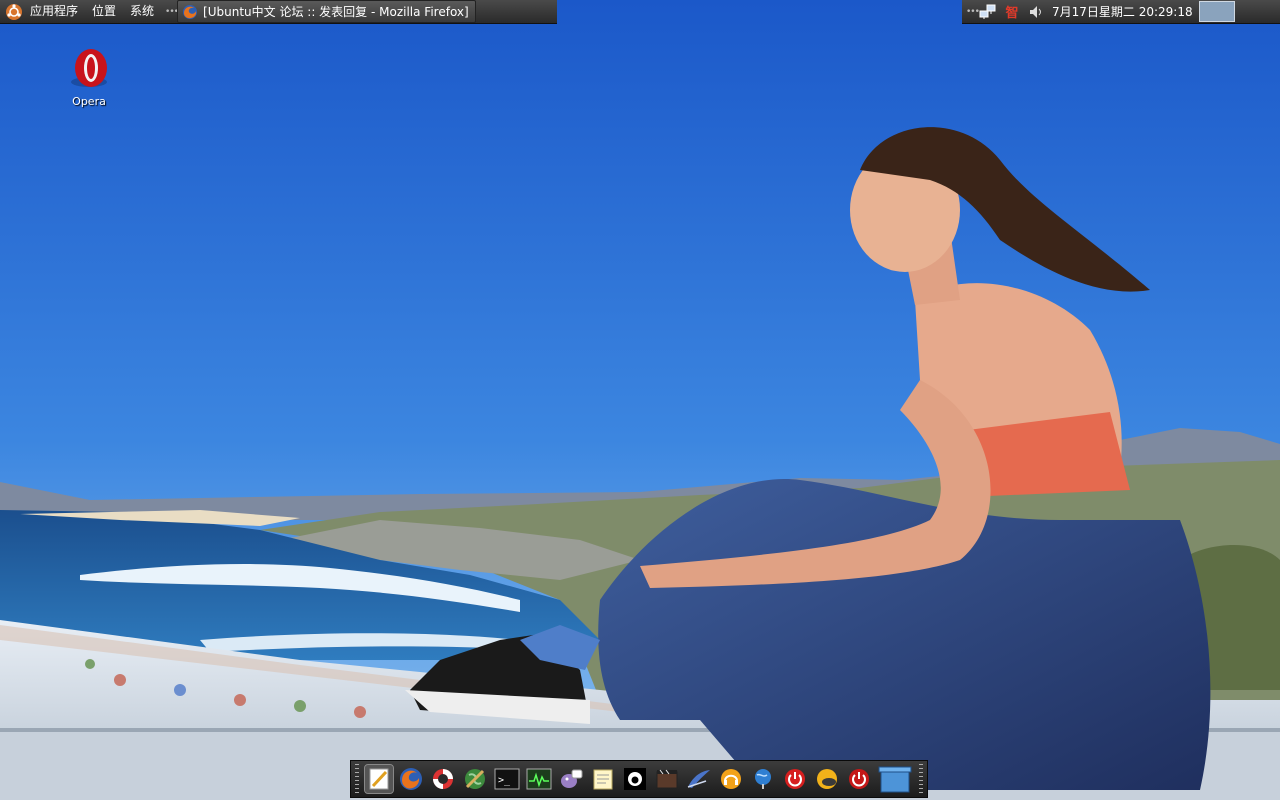  Describe the element at coordinates (1216, 11) in the screenshot. I see `workspace-switcher` at that location.